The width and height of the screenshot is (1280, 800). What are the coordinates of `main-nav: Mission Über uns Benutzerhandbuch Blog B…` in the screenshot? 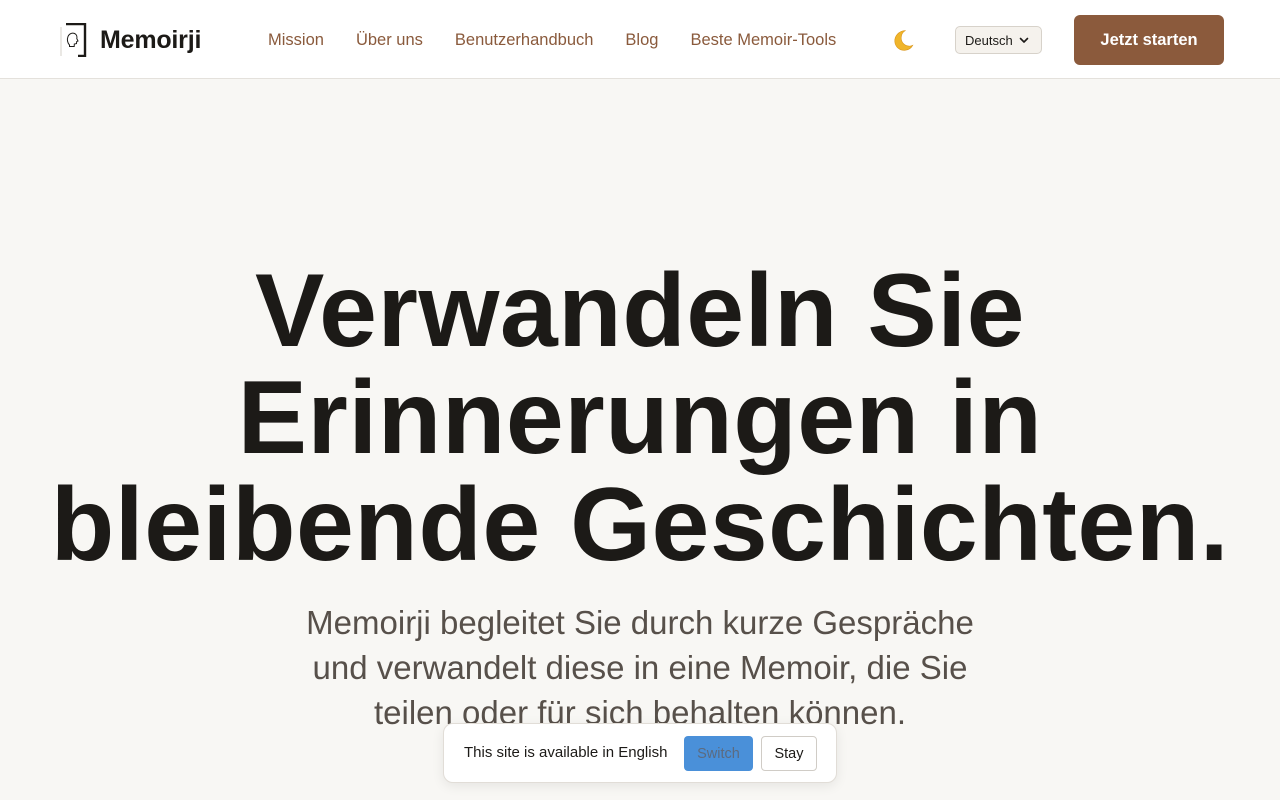 It's located at (568, 40).